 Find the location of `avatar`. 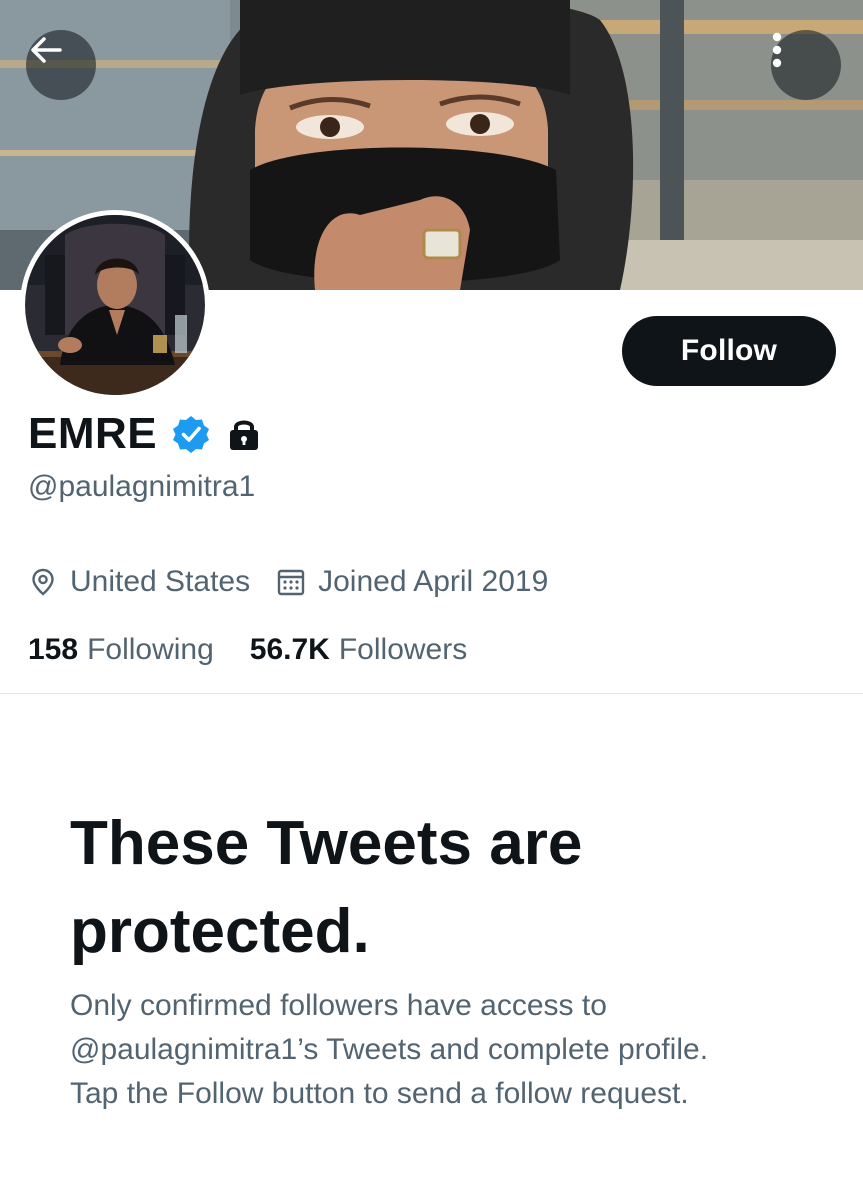

avatar is located at coordinates (115, 305).